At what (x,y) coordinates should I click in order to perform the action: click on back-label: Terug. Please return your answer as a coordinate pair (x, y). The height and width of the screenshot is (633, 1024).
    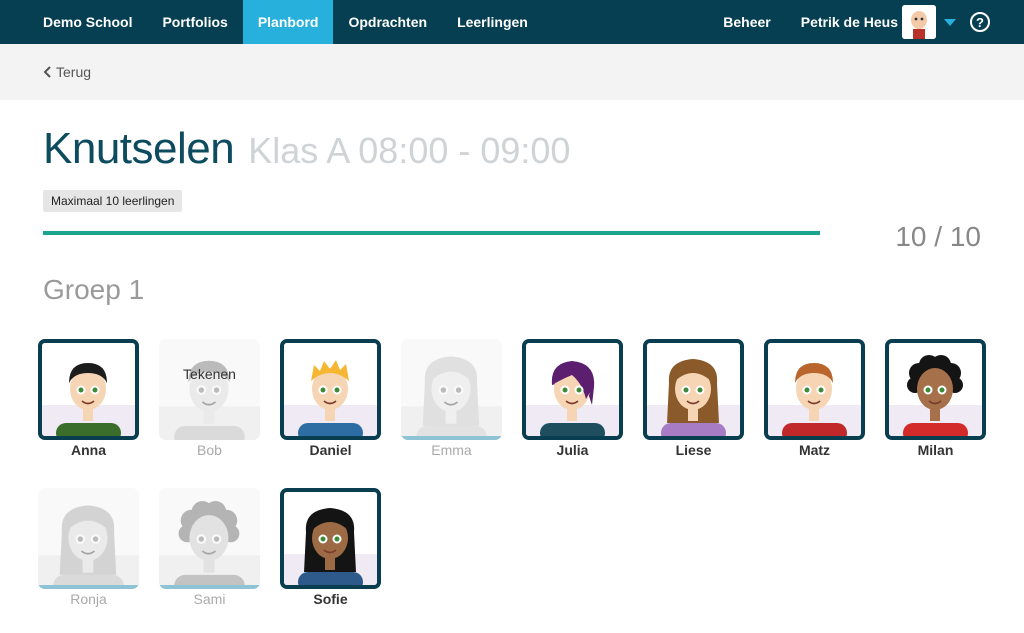
    Looking at the image, I should click on (74, 72).